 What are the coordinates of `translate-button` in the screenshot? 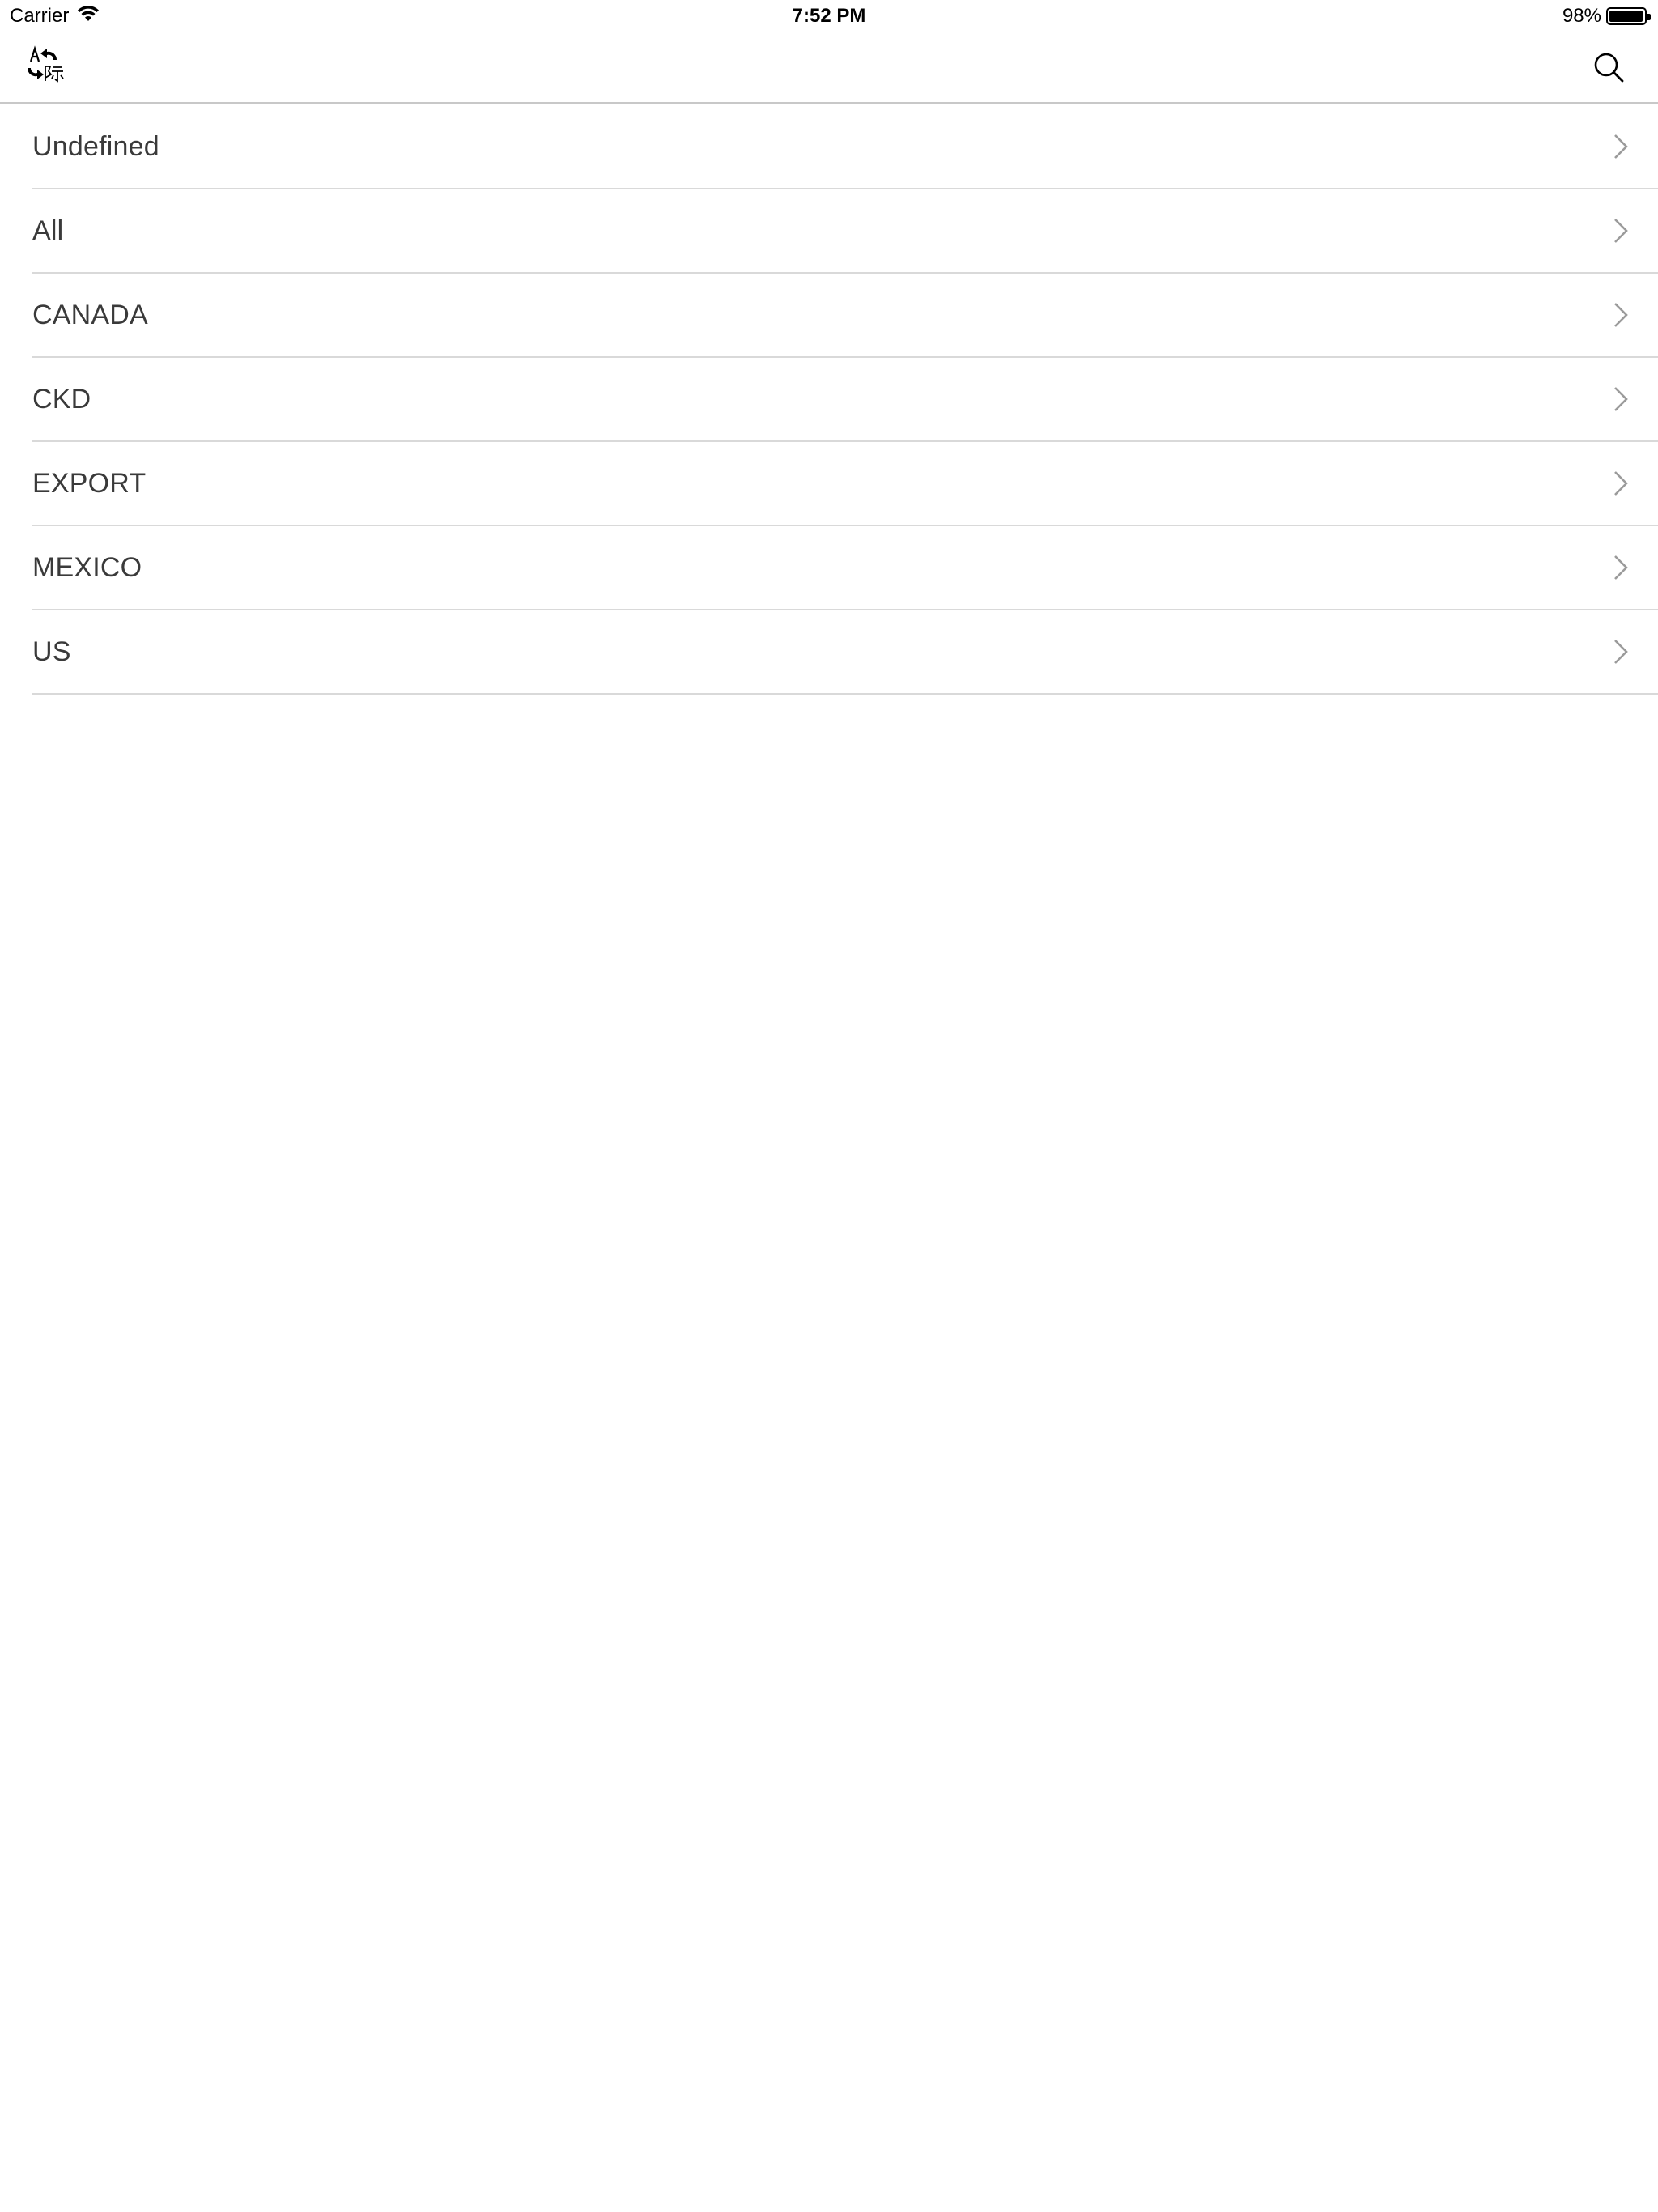 It's located at (50, 68).